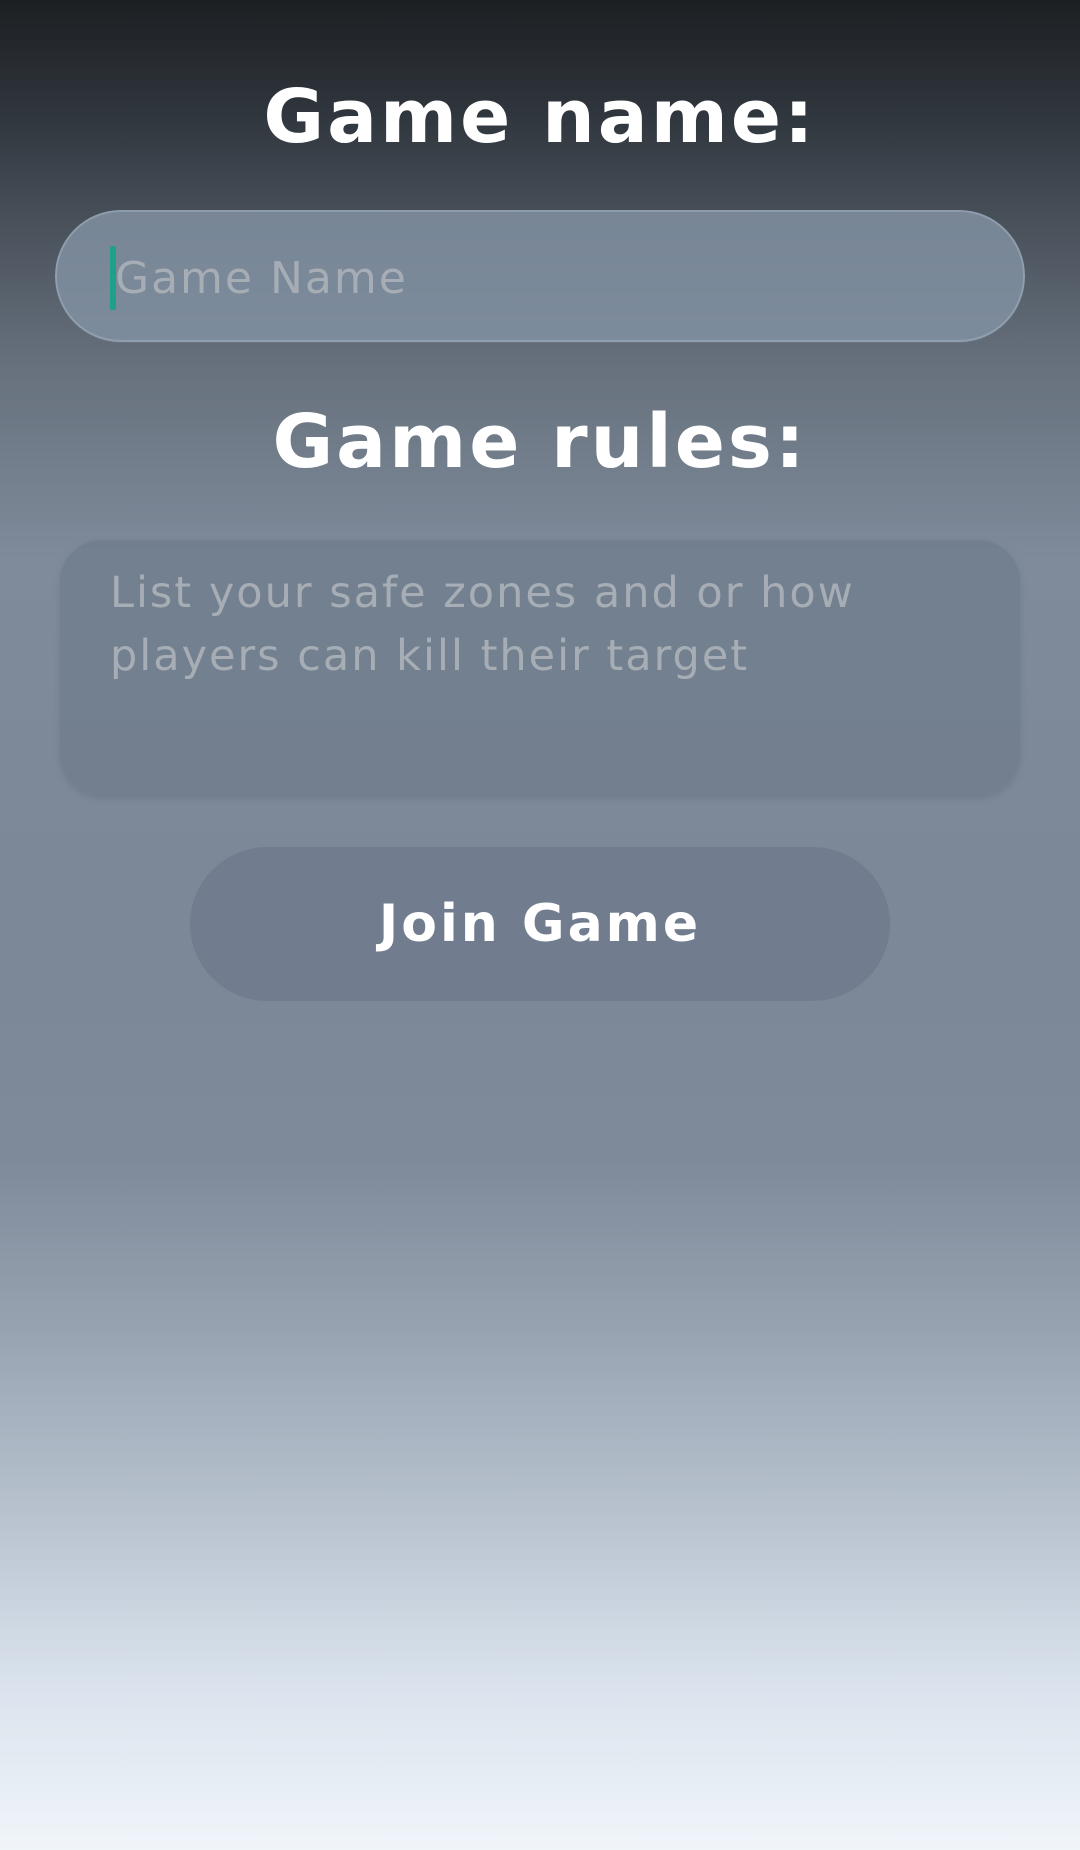 This screenshot has width=1080, height=1850. I want to click on game-name-input: Game Name, so click(540, 276).